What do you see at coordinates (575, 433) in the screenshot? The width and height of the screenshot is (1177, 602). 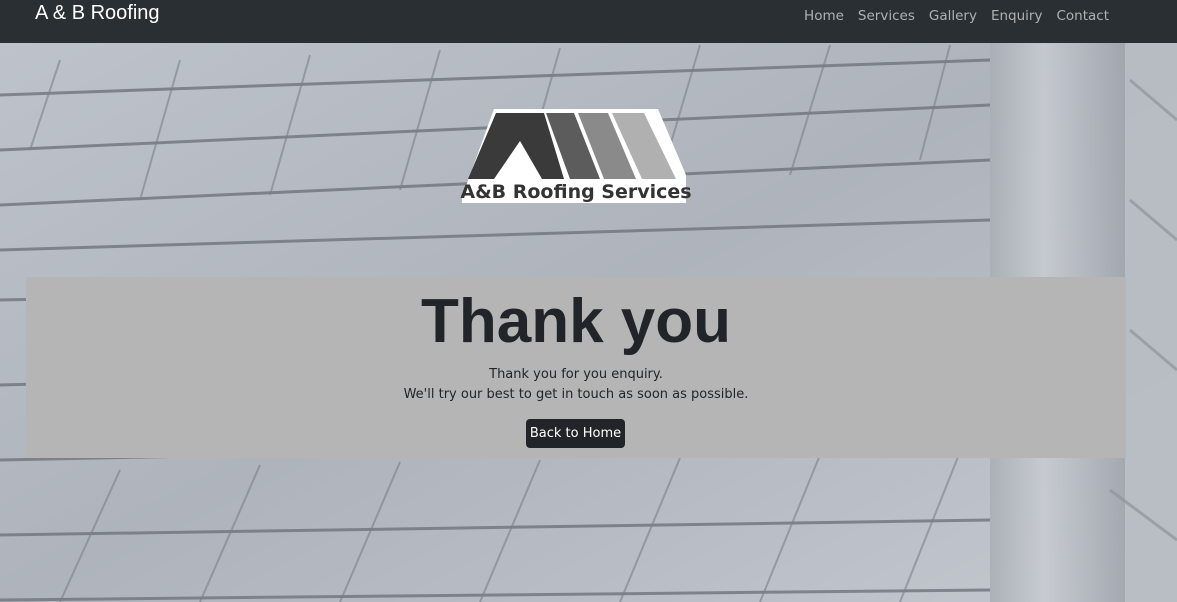 I see `back-to-home-button: Back to Home` at bounding box center [575, 433].